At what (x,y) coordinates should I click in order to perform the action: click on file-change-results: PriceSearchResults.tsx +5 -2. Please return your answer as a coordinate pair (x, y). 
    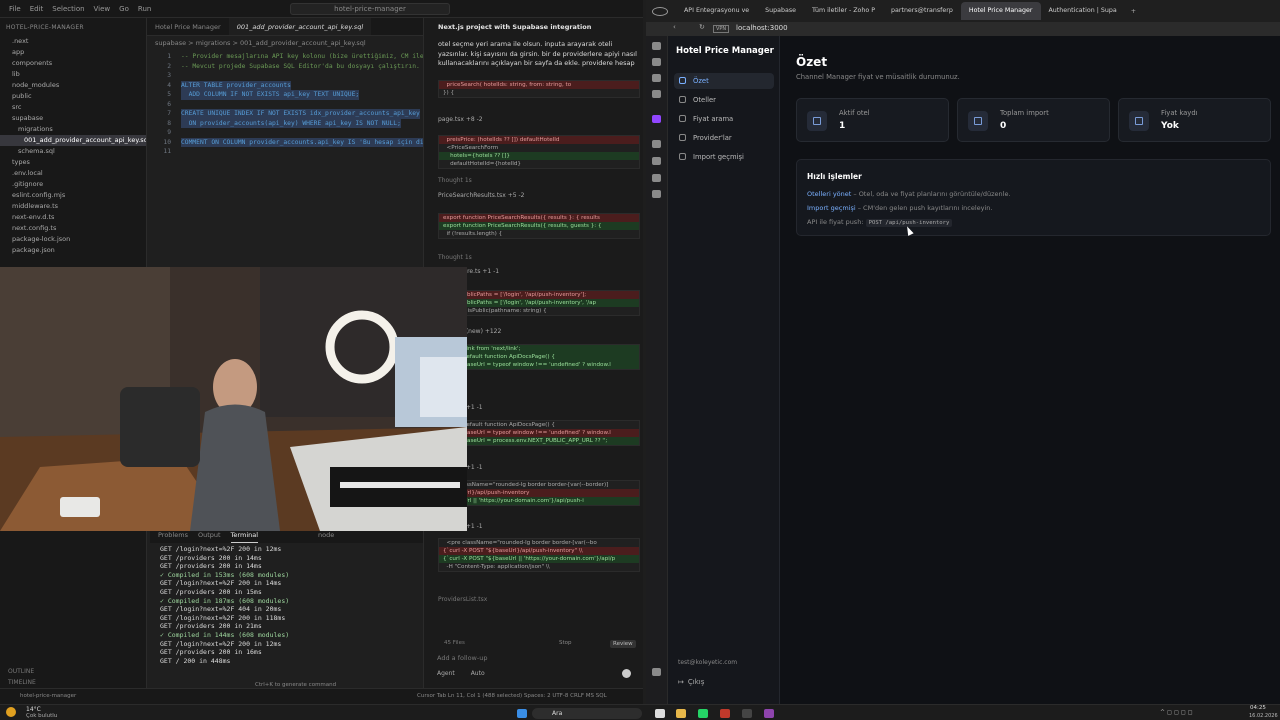
    Looking at the image, I should click on (481, 195).